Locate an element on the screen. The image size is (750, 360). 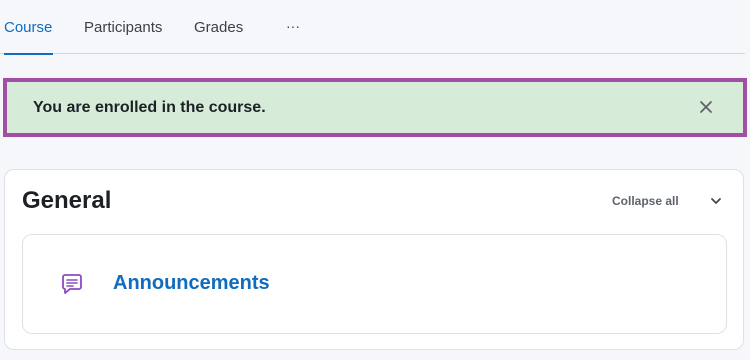
forum-icon is located at coordinates (72, 284).